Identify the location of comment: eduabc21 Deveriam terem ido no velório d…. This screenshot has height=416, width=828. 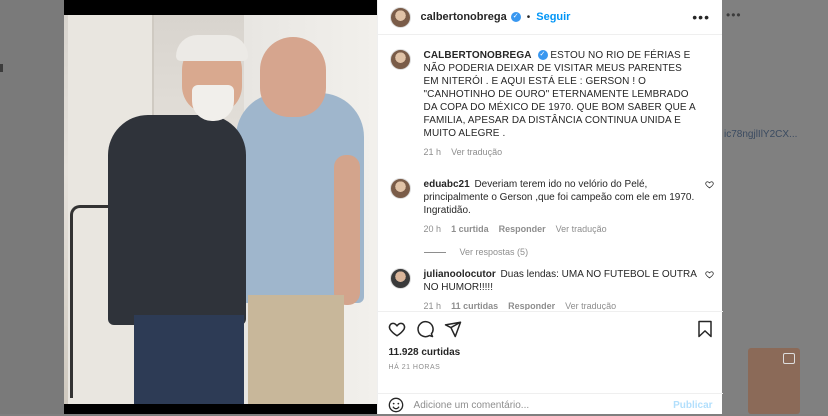
(550, 206).